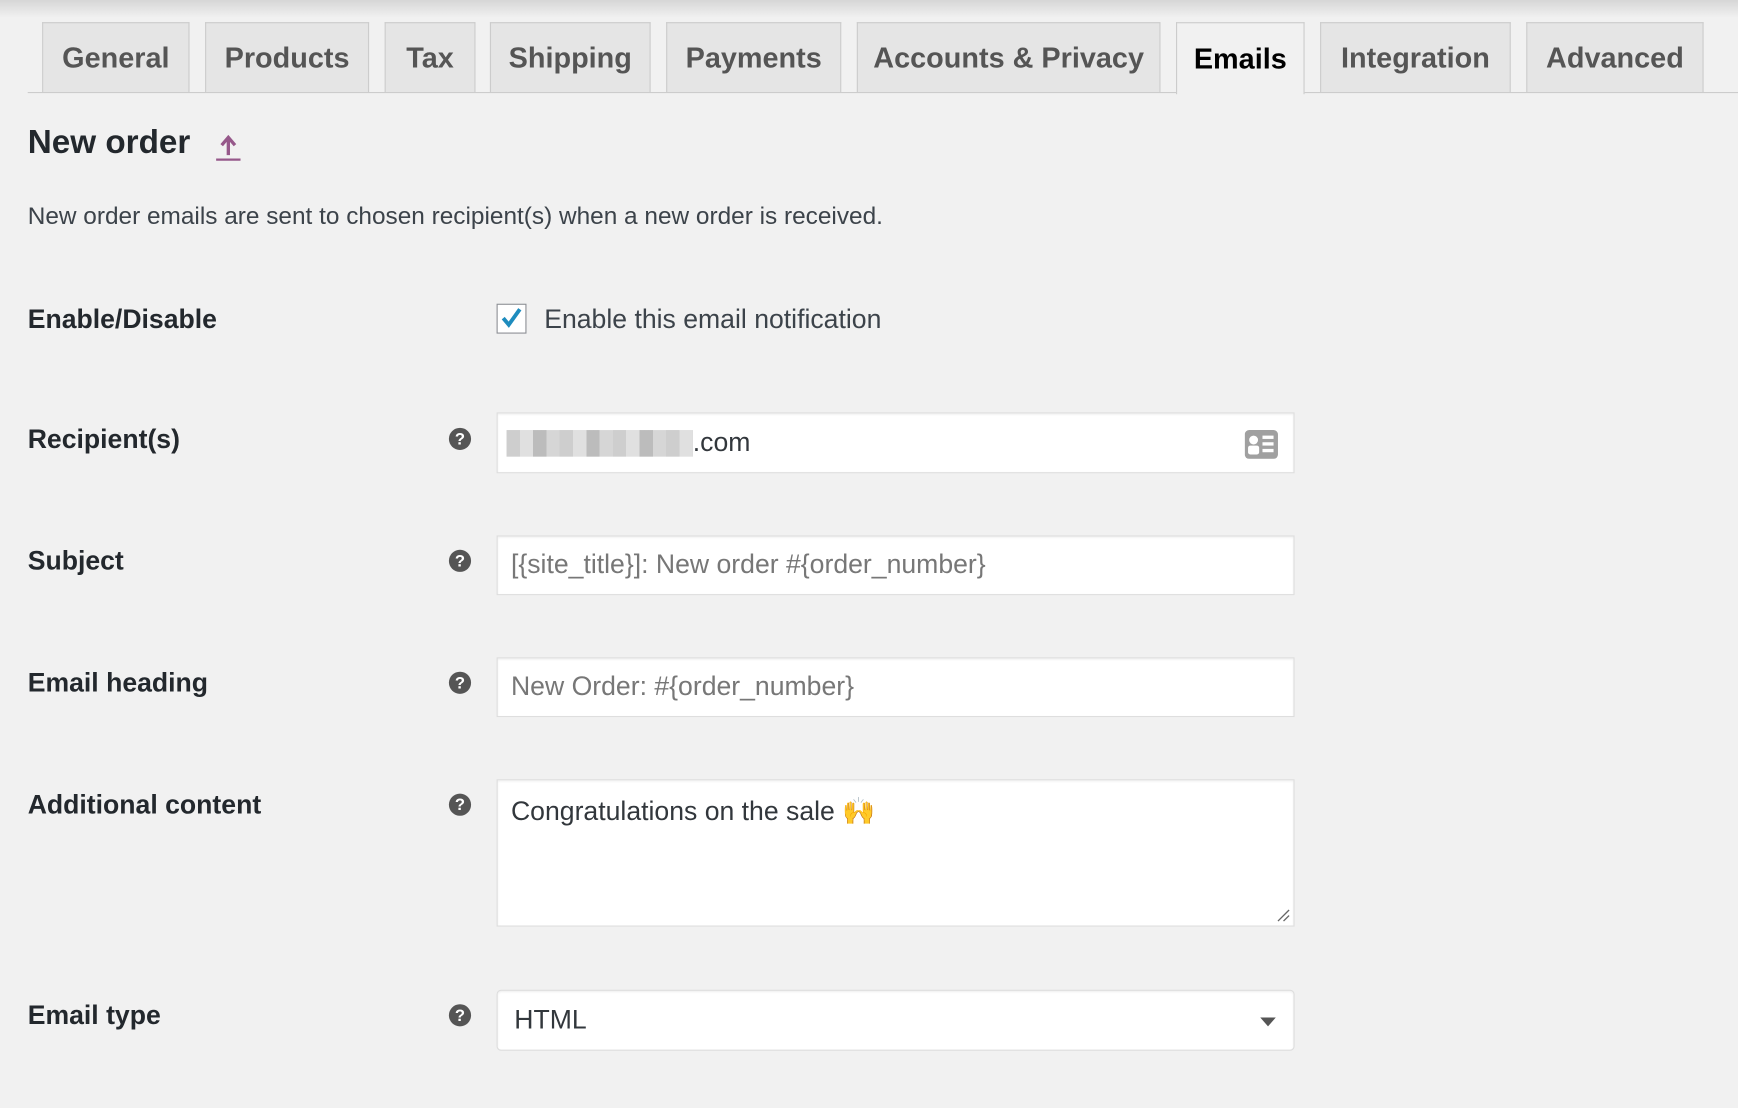  Describe the element at coordinates (228, 146) in the screenshot. I see `up-arrow-icon` at that location.